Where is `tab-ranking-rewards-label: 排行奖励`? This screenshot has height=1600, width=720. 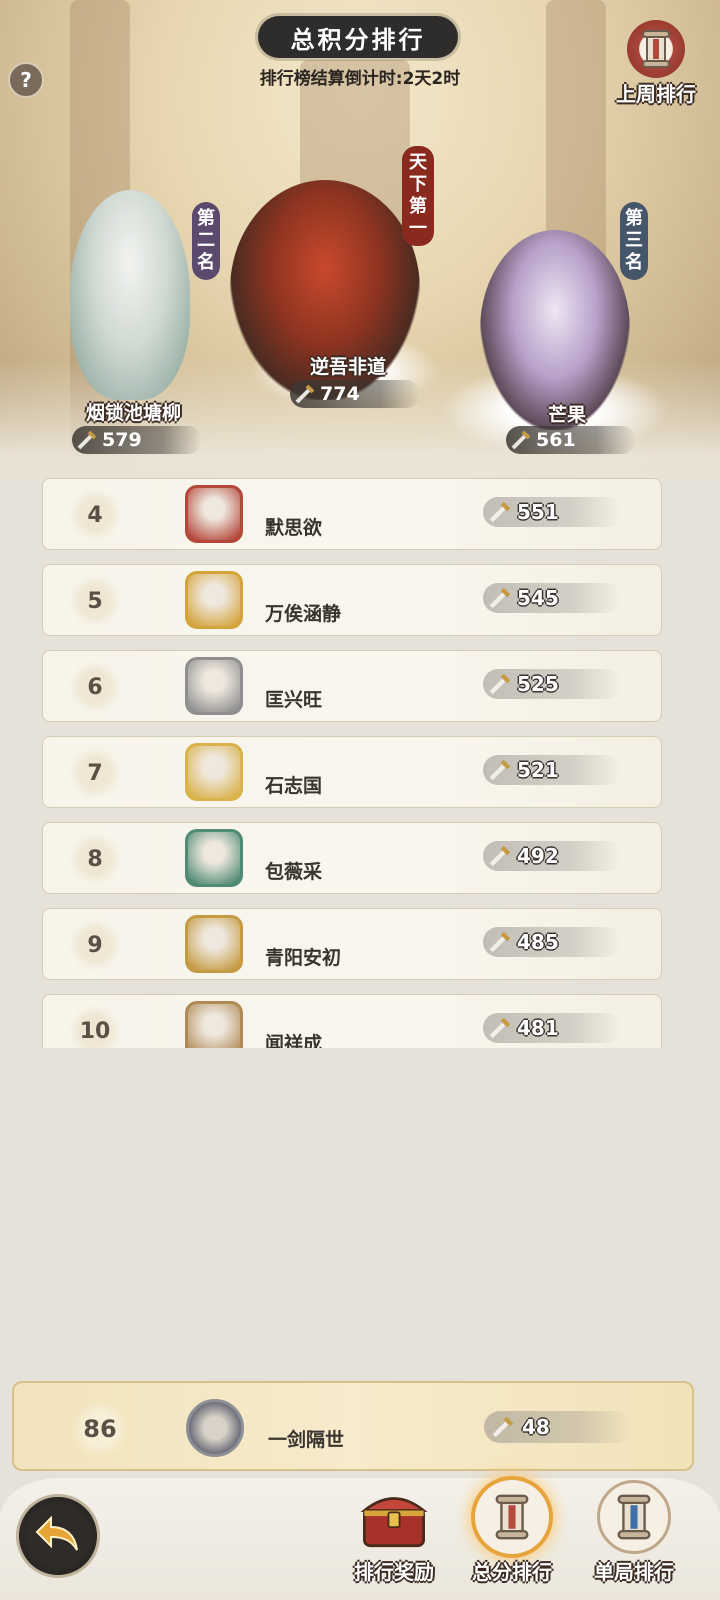 tab-ranking-rewards-label: 排行奖励 is located at coordinates (394, 1572).